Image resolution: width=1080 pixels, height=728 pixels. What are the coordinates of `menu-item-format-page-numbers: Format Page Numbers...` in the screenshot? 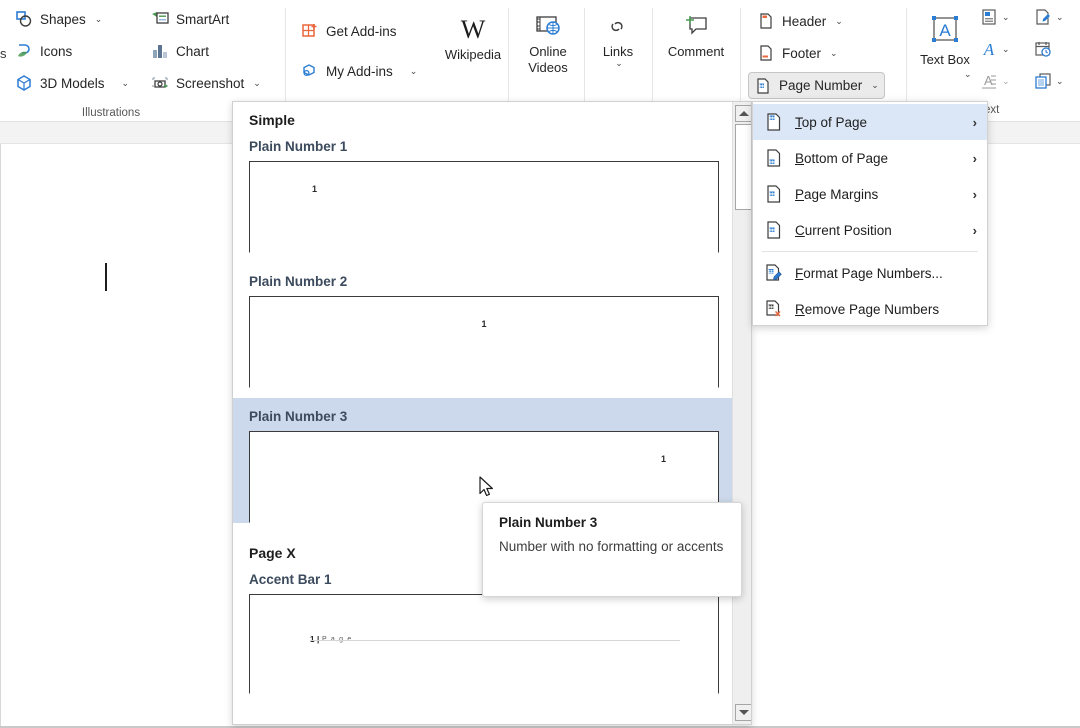 It's located at (870, 273).